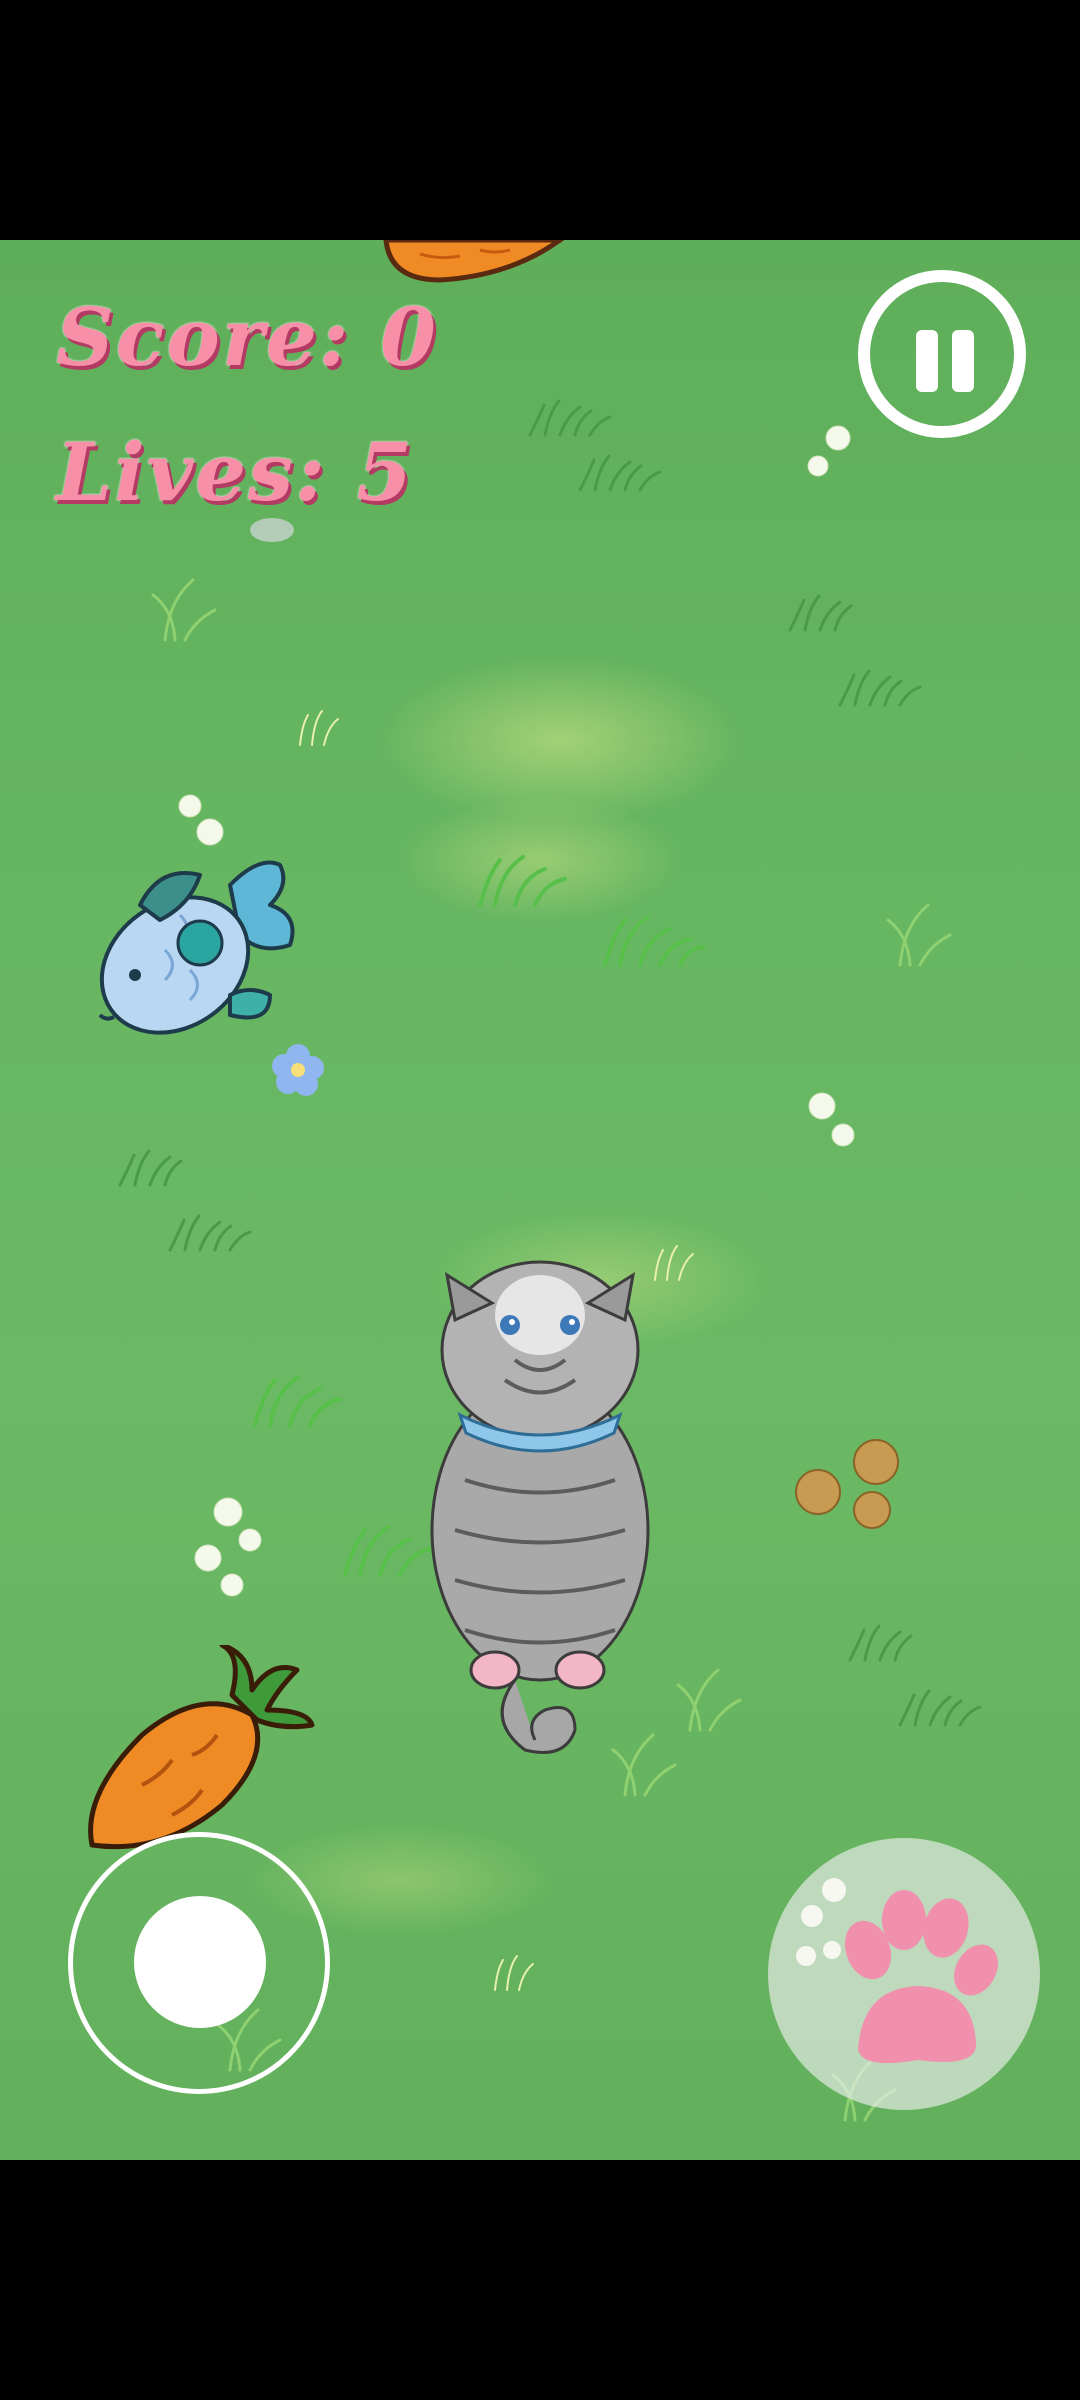 This screenshot has height=2400, width=1080. What do you see at coordinates (897, 1971) in the screenshot?
I see `paw-icon` at bounding box center [897, 1971].